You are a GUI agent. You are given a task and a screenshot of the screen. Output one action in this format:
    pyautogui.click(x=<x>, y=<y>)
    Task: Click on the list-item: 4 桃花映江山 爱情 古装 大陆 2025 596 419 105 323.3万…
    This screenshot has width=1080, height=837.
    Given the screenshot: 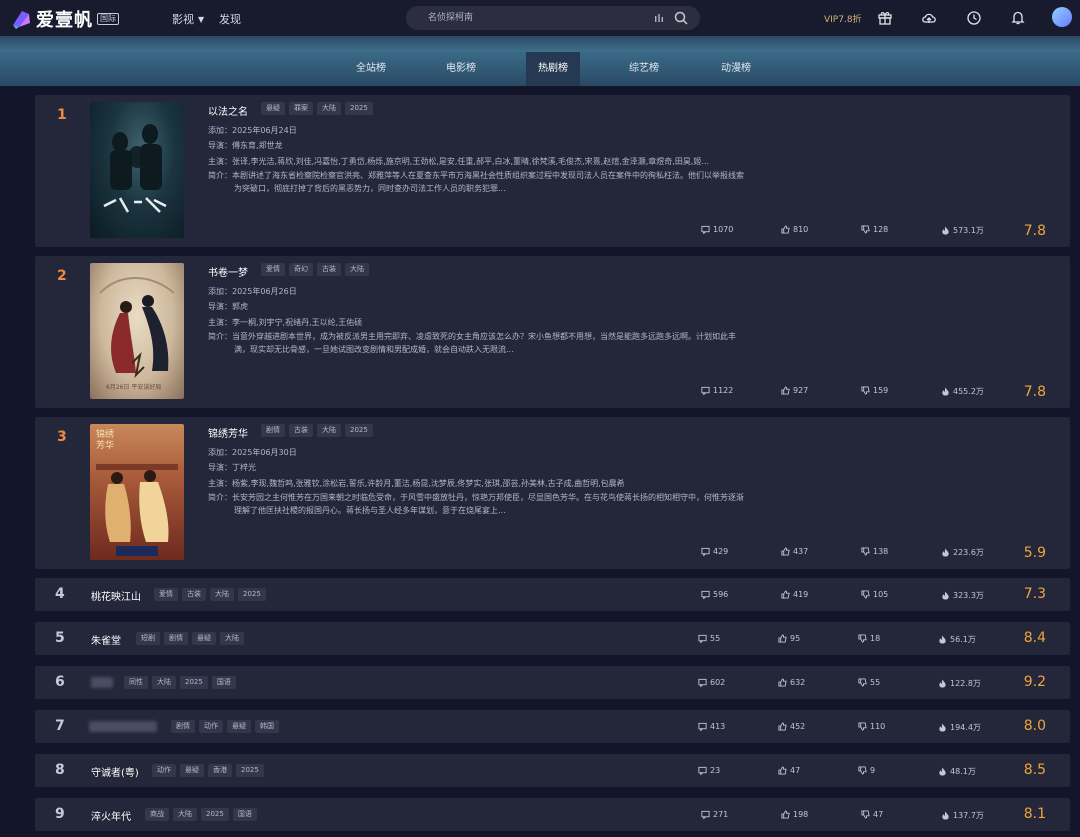 What is the action you would take?
    pyautogui.click(x=552, y=594)
    